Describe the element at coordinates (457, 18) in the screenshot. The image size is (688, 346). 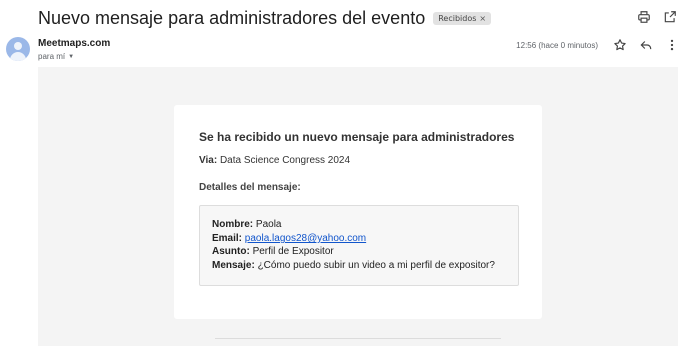
I see `label-chip-text: Recibidos` at that location.